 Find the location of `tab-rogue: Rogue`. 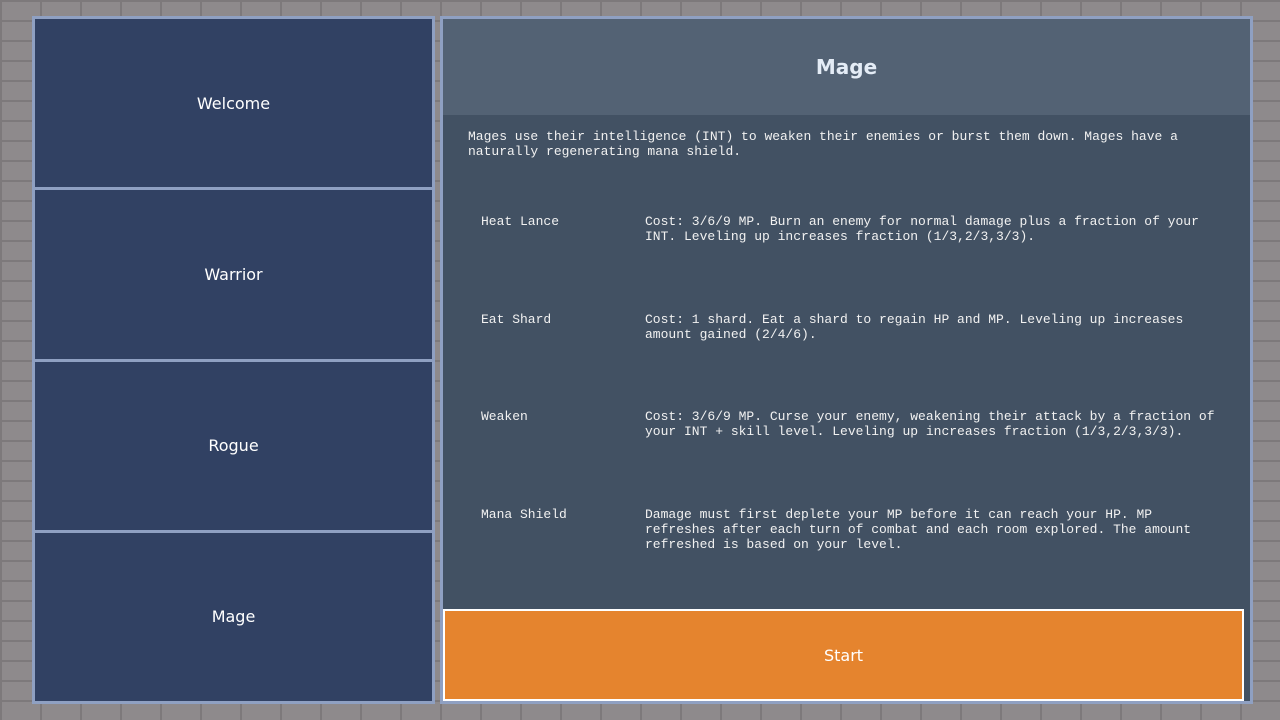

tab-rogue: Rogue is located at coordinates (233, 445).